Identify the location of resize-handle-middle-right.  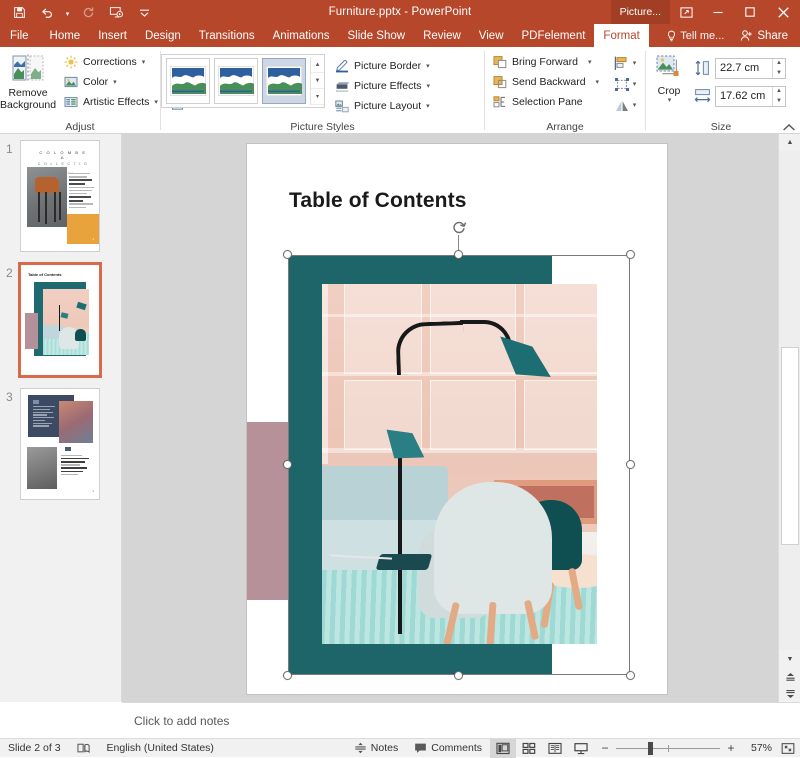
(630, 464).